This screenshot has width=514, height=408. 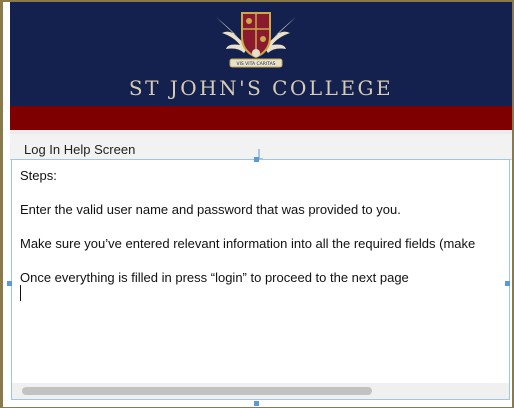 What do you see at coordinates (261, 118) in the screenshot?
I see `banner-accent-bar` at bounding box center [261, 118].